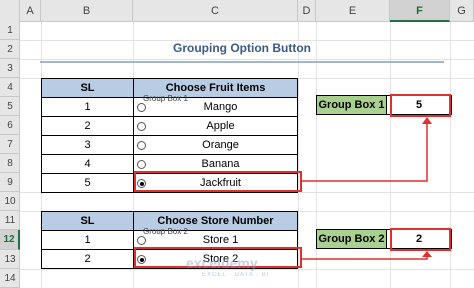 This screenshot has width=474, height=288. I want to click on watermark-logo: exceldemy, so click(222, 263).